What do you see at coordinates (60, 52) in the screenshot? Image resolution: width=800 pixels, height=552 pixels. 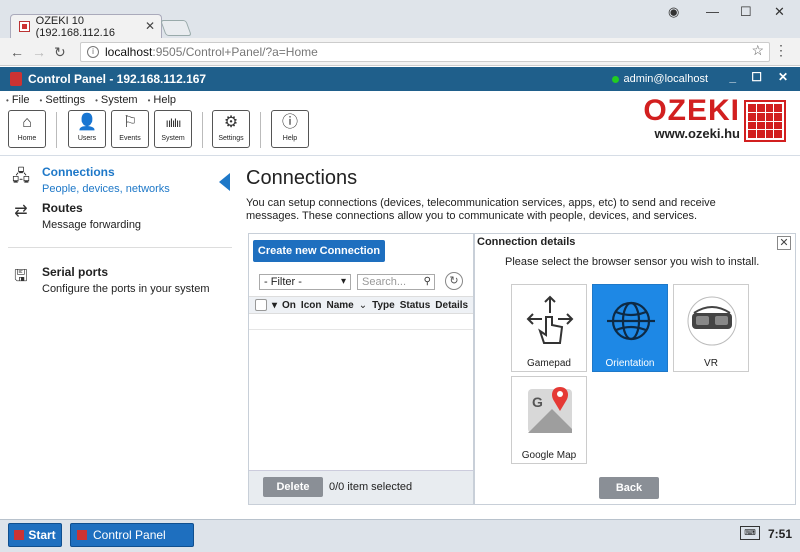 I see `reload-icon: ↻` at bounding box center [60, 52].